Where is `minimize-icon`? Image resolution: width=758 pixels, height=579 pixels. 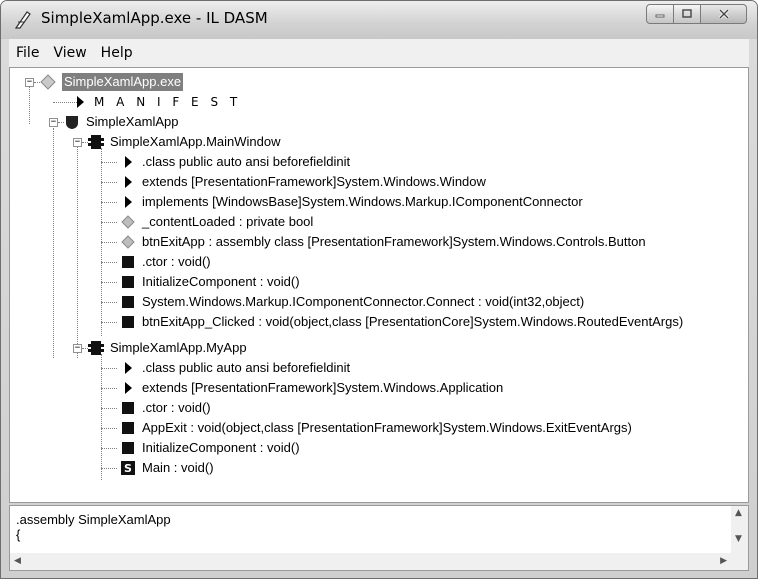 minimize-icon is located at coordinates (660, 16).